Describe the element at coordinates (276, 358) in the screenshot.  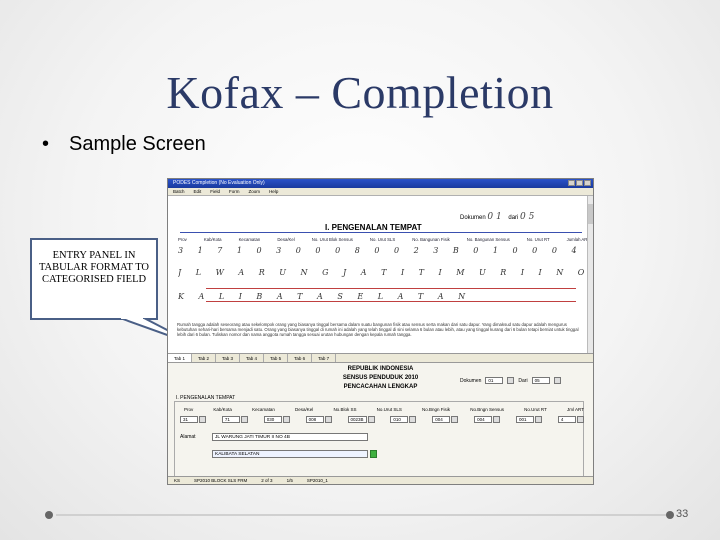
I see `tab-5: Tab 5` at that location.